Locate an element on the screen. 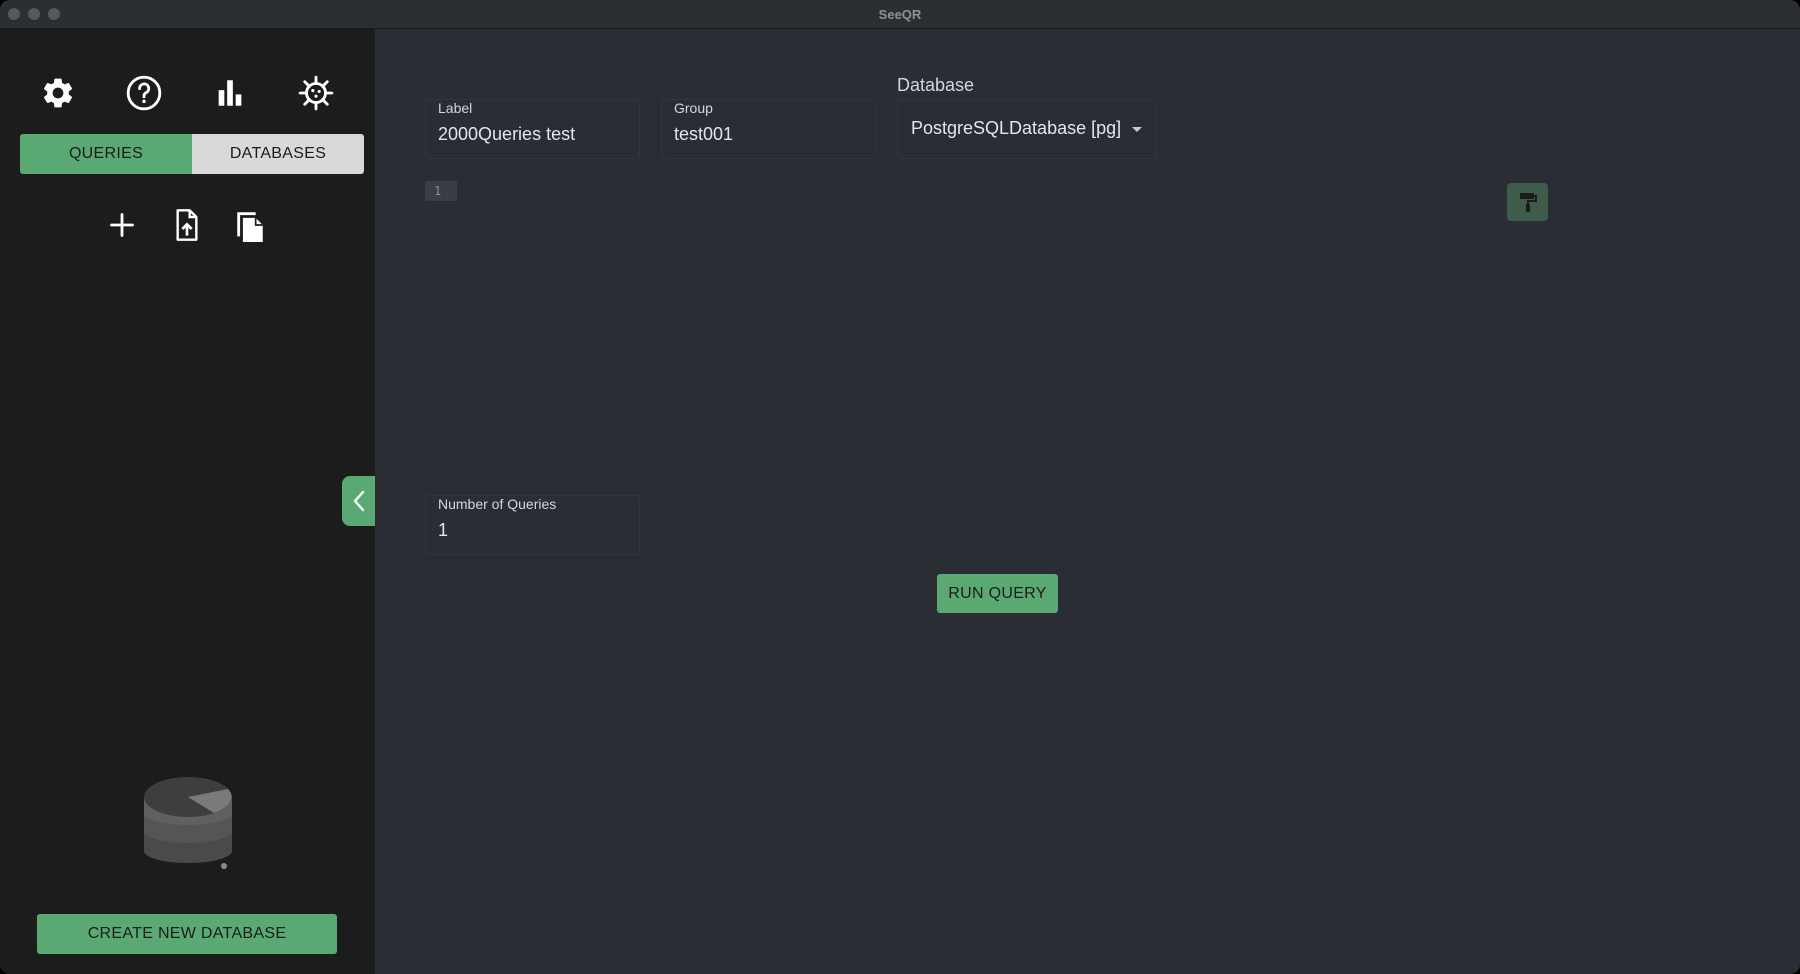 The image size is (1800, 974). group-field-label: Group is located at coordinates (693, 108).